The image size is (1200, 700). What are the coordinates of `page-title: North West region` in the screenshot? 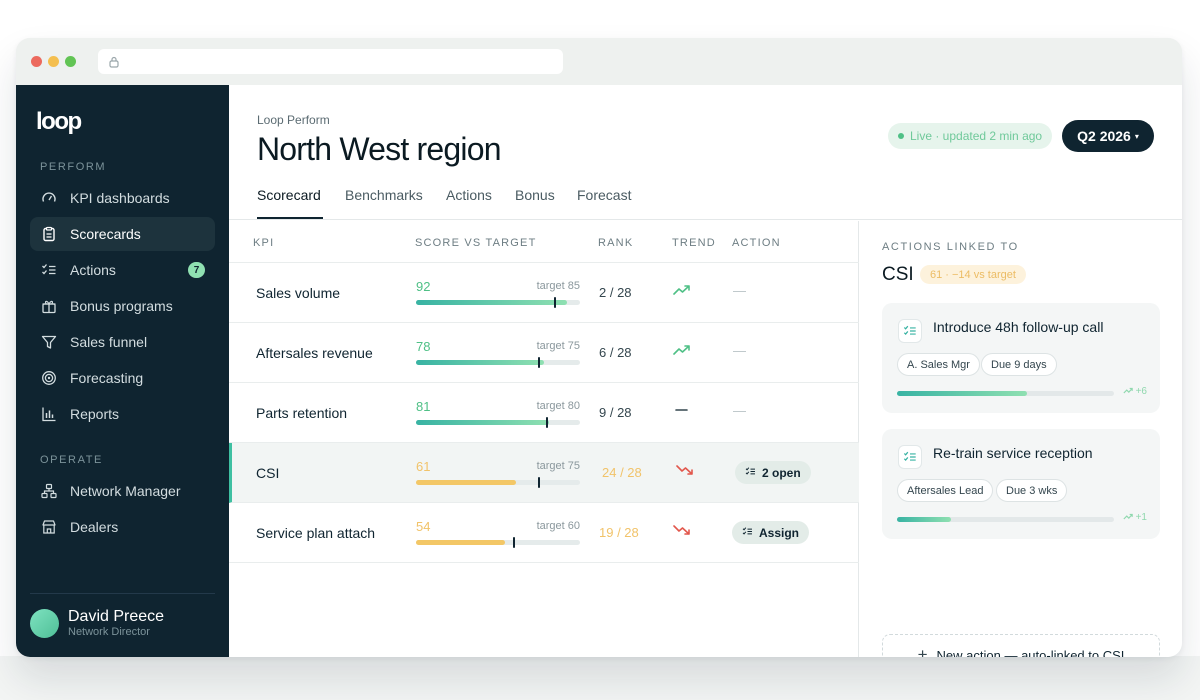 It's located at (379, 149).